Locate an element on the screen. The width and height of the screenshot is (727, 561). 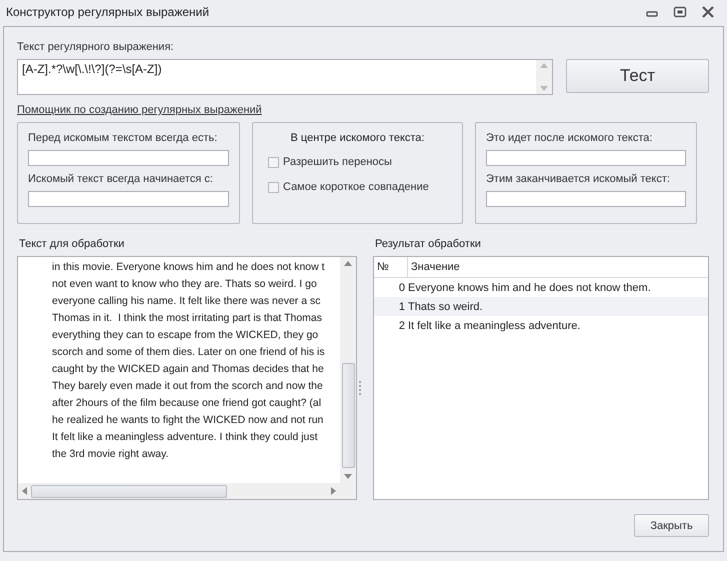
table-cell: Thats so weird. is located at coordinates (445, 306).